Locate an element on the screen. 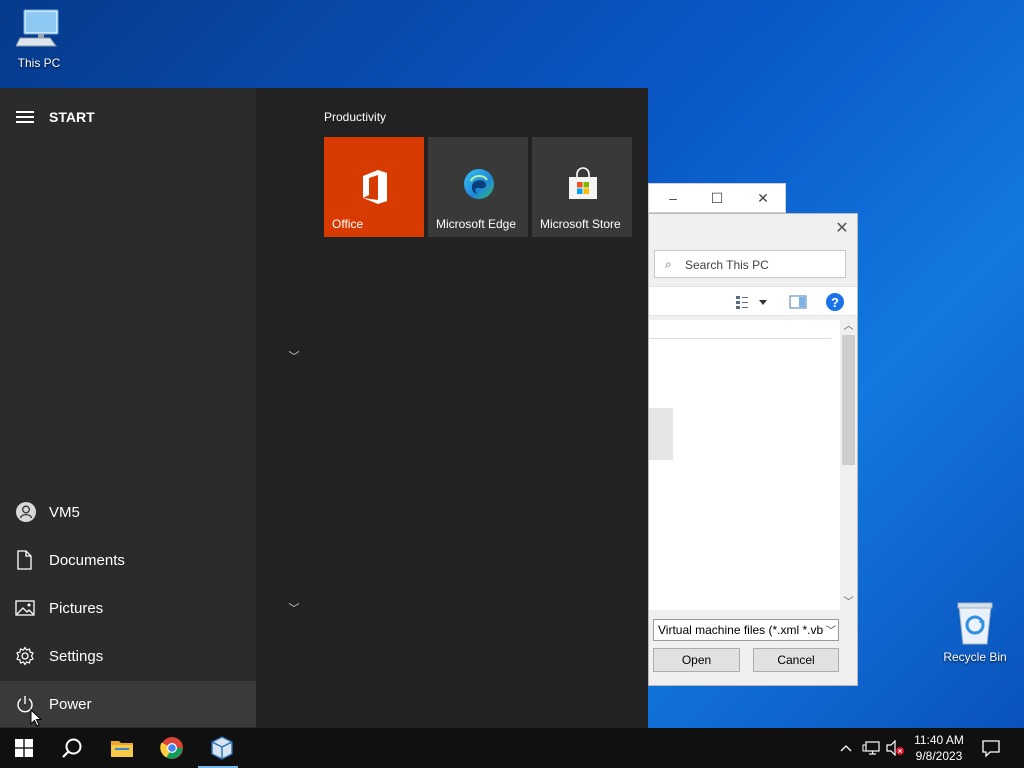 Image resolution: width=1024 pixels, height=768 pixels. start-windows-icon is located at coordinates (24, 748).